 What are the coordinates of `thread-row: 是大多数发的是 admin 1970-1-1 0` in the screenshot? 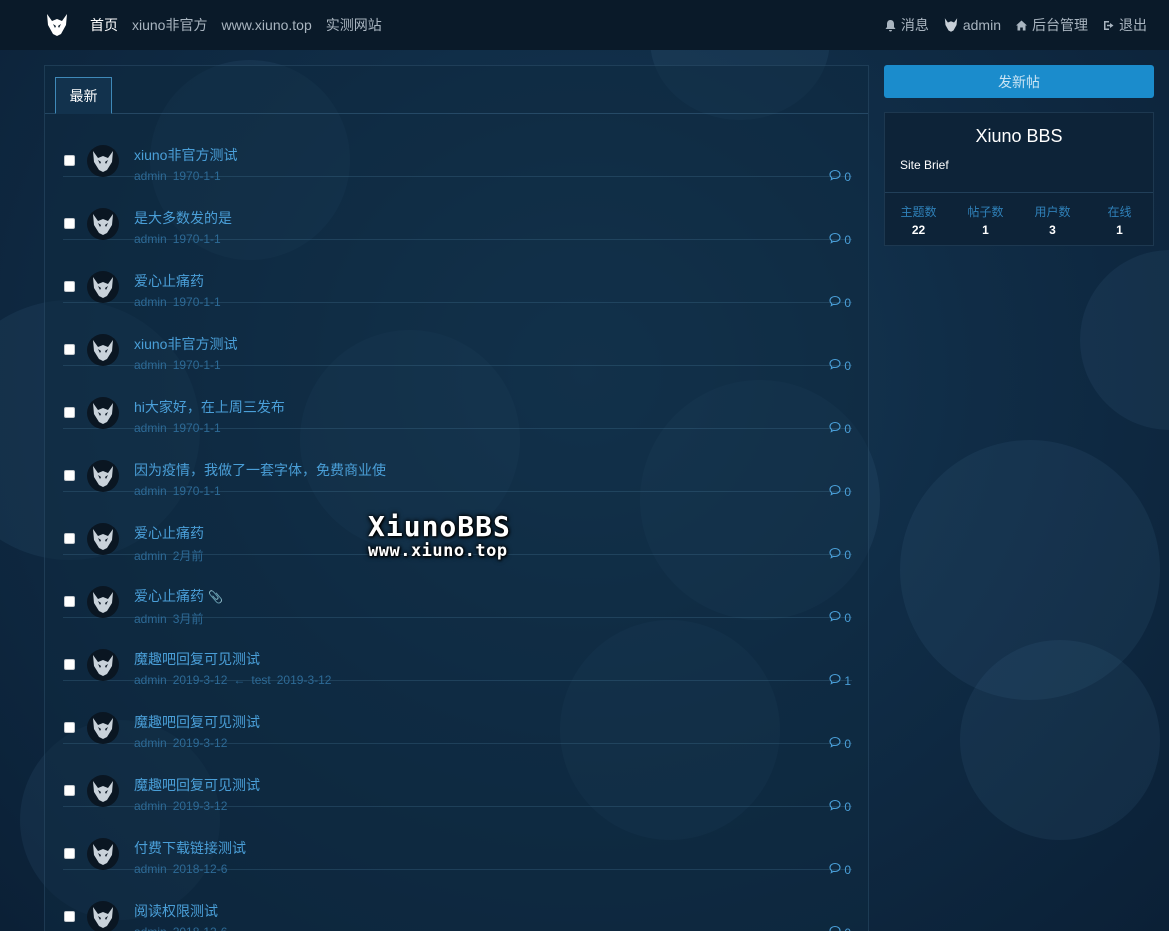 It's located at (457, 212).